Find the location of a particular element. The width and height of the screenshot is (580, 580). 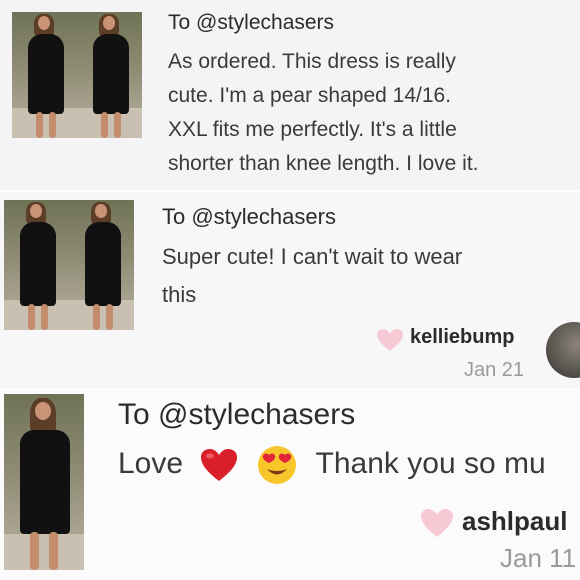

comment-line: XXL fits me perfectly. It's a little is located at coordinates (312, 129).